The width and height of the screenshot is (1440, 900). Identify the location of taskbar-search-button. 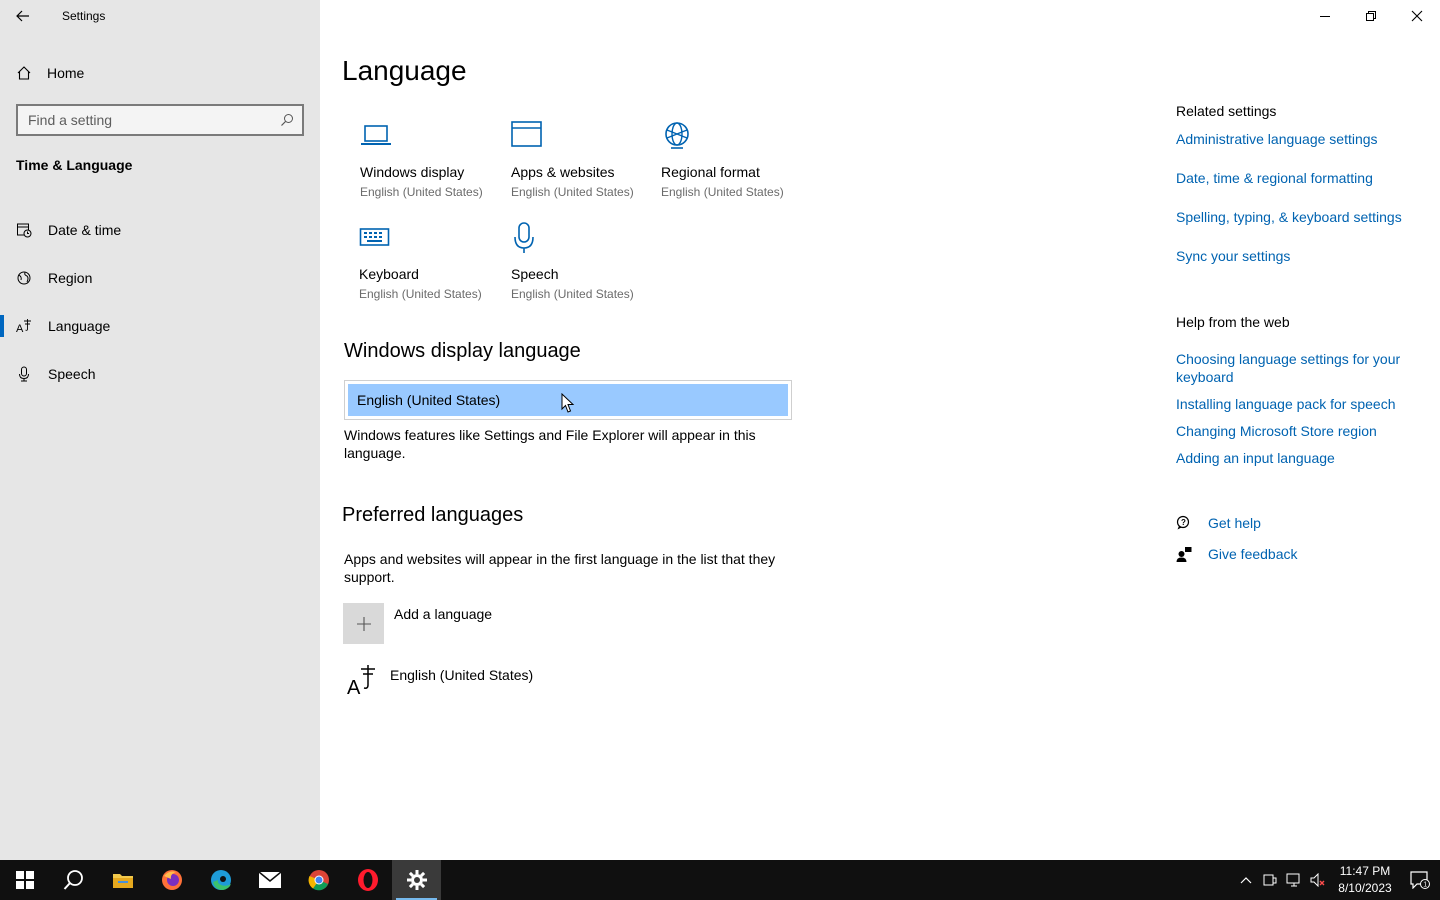
(73, 880).